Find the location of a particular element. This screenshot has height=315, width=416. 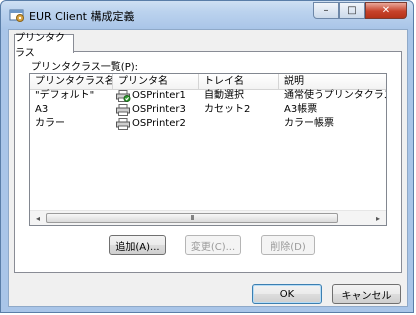

column-header-printer-name: プリンタ名 is located at coordinates (156, 81).